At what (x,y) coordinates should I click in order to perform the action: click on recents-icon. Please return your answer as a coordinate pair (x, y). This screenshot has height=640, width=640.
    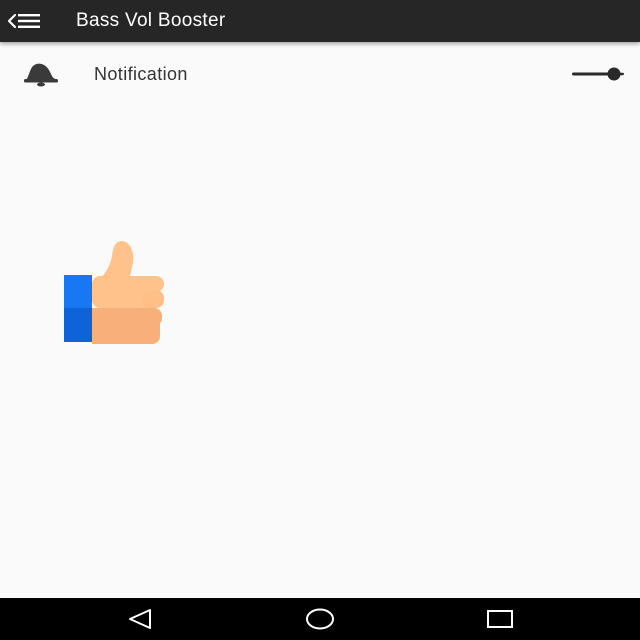
    Looking at the image, I should click on (500, 619).